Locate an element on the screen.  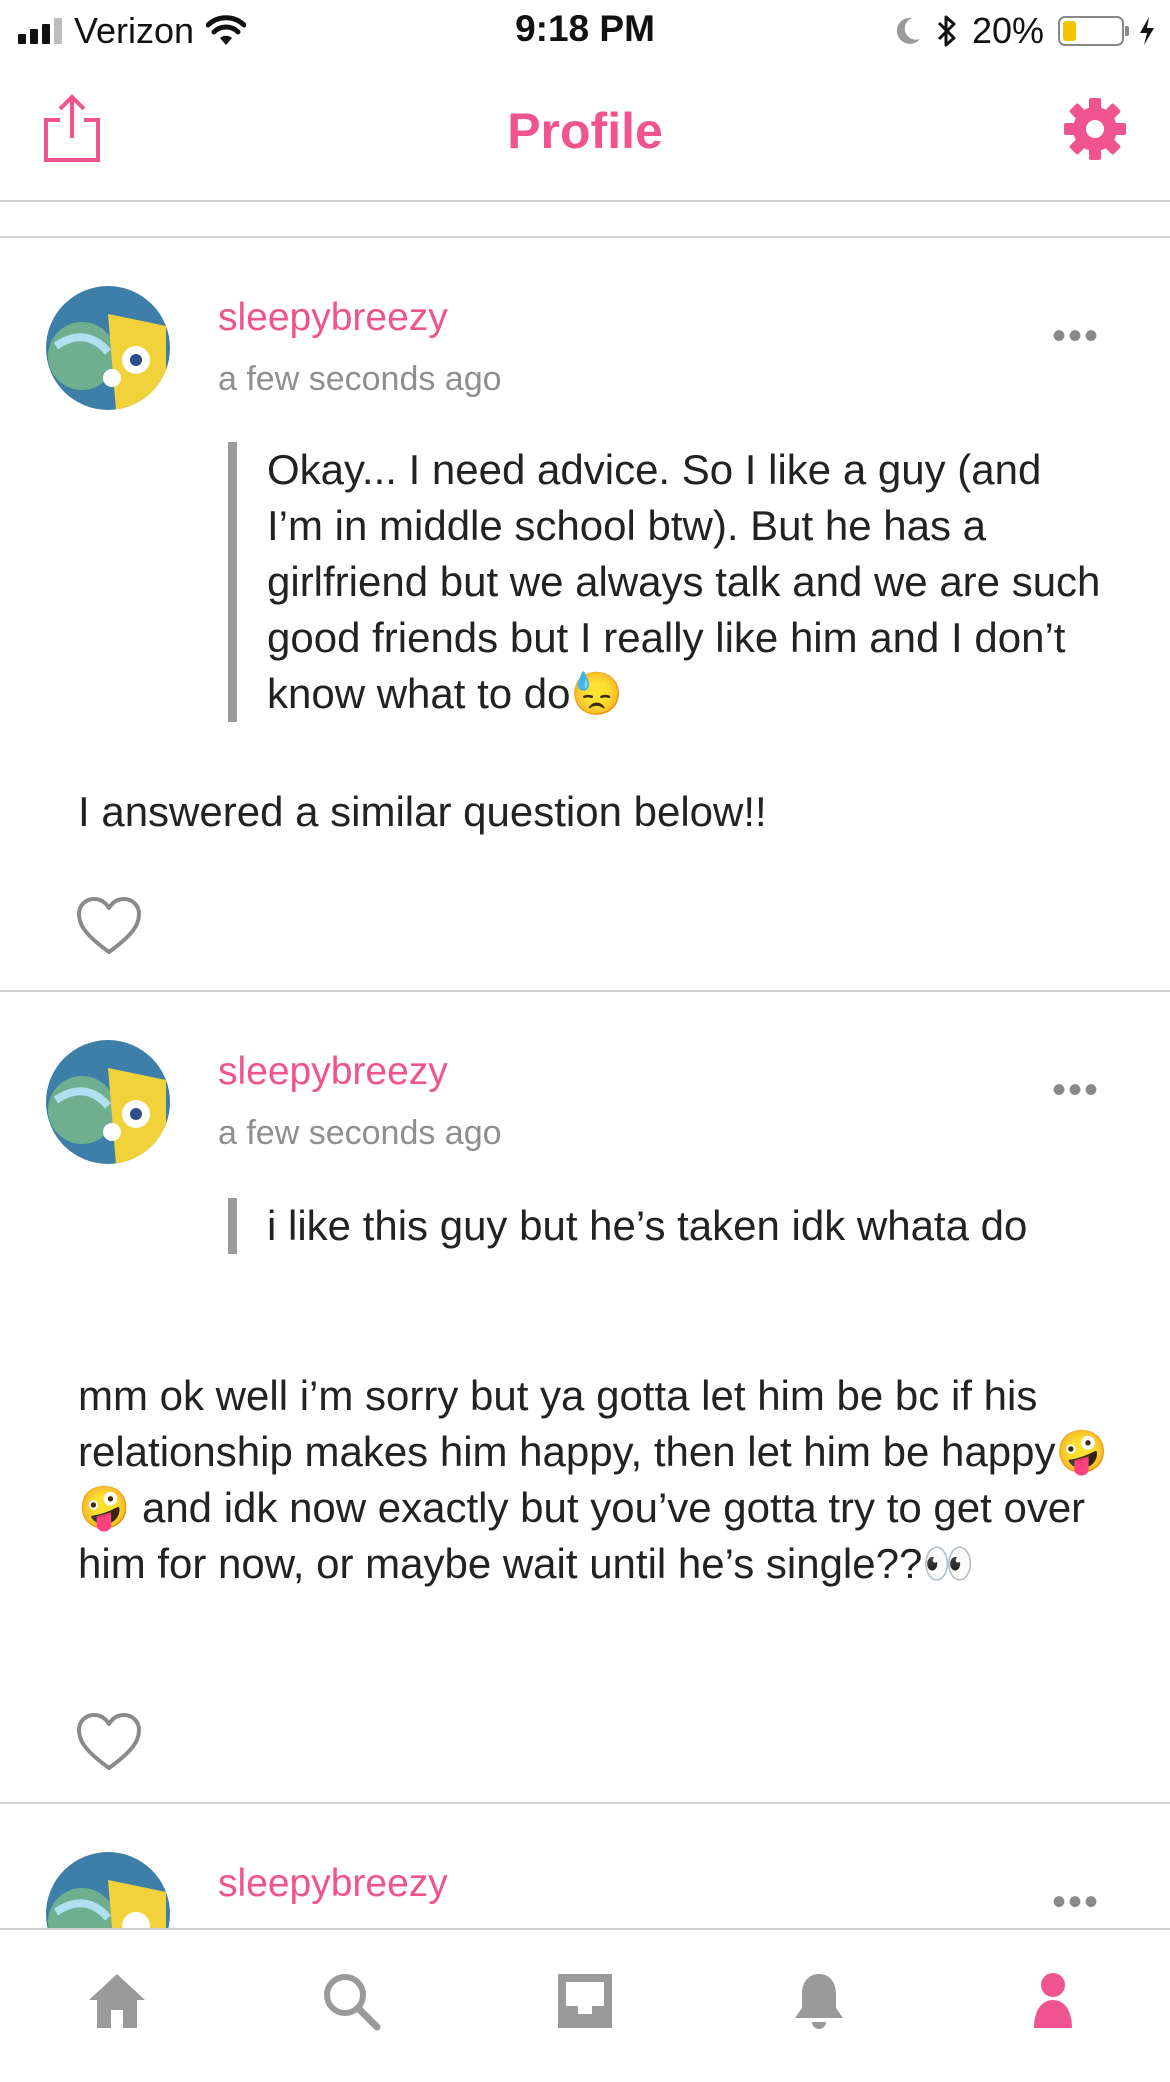
tab-search is located at coordinates (351, 2001).